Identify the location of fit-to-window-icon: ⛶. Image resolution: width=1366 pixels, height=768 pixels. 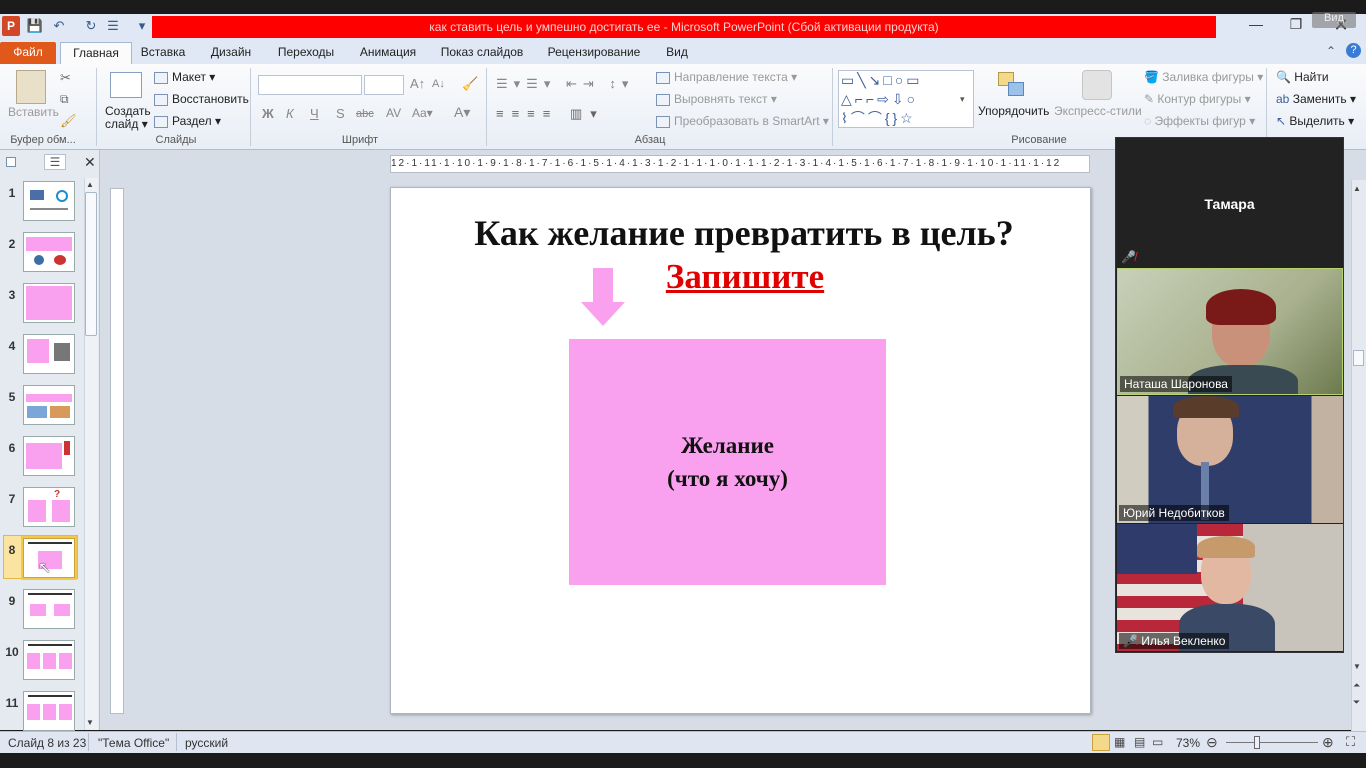
(1350, 742).